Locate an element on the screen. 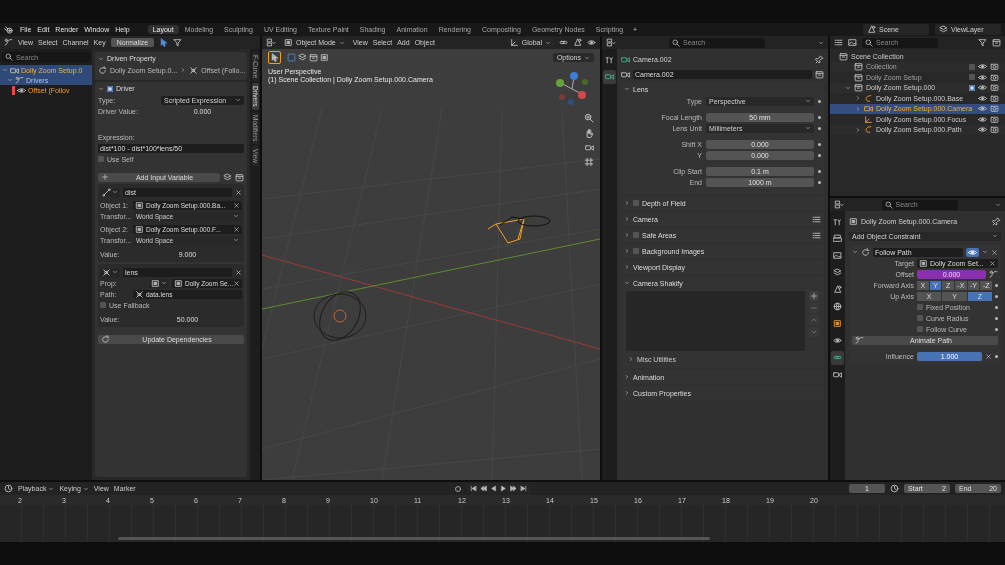  grid-icon is located at coordinates (589, 162).